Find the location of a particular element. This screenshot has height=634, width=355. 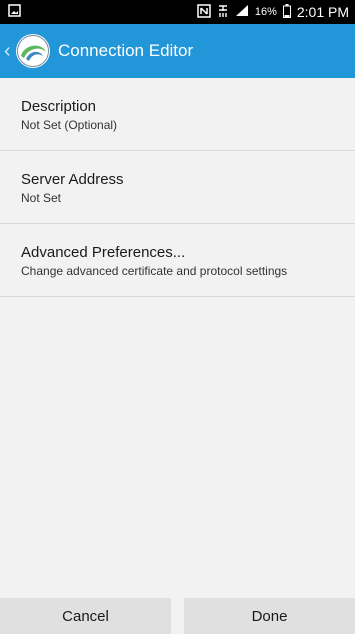

app-bar: ‹ Connection Editor is located at coordinates (177, 51).